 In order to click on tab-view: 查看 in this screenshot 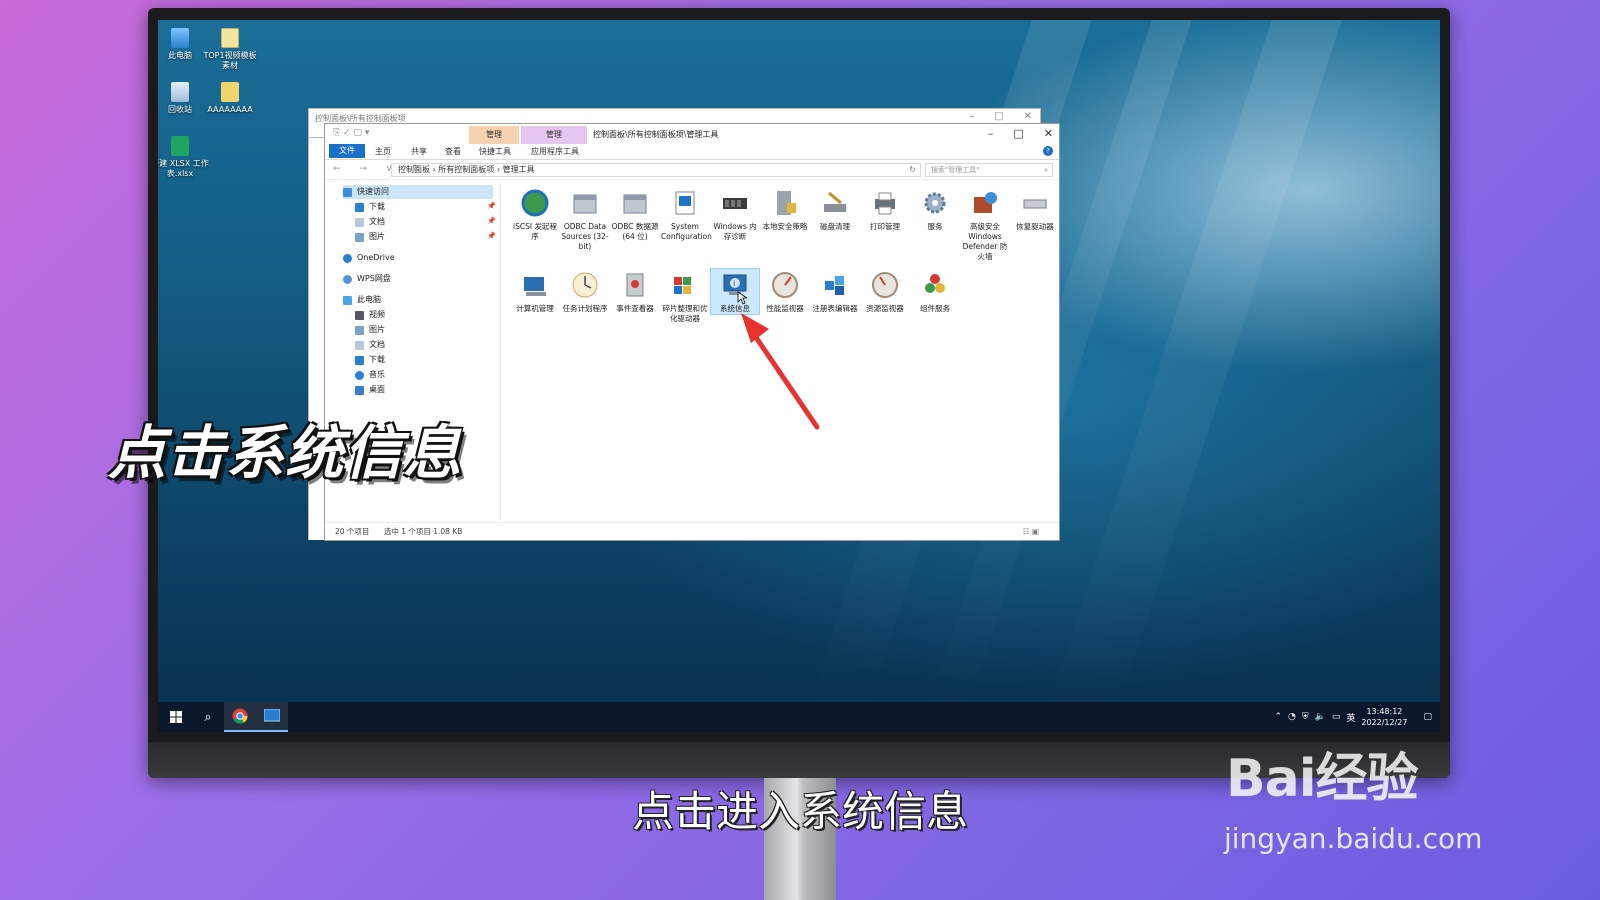, I will do `click(453, 151)`.